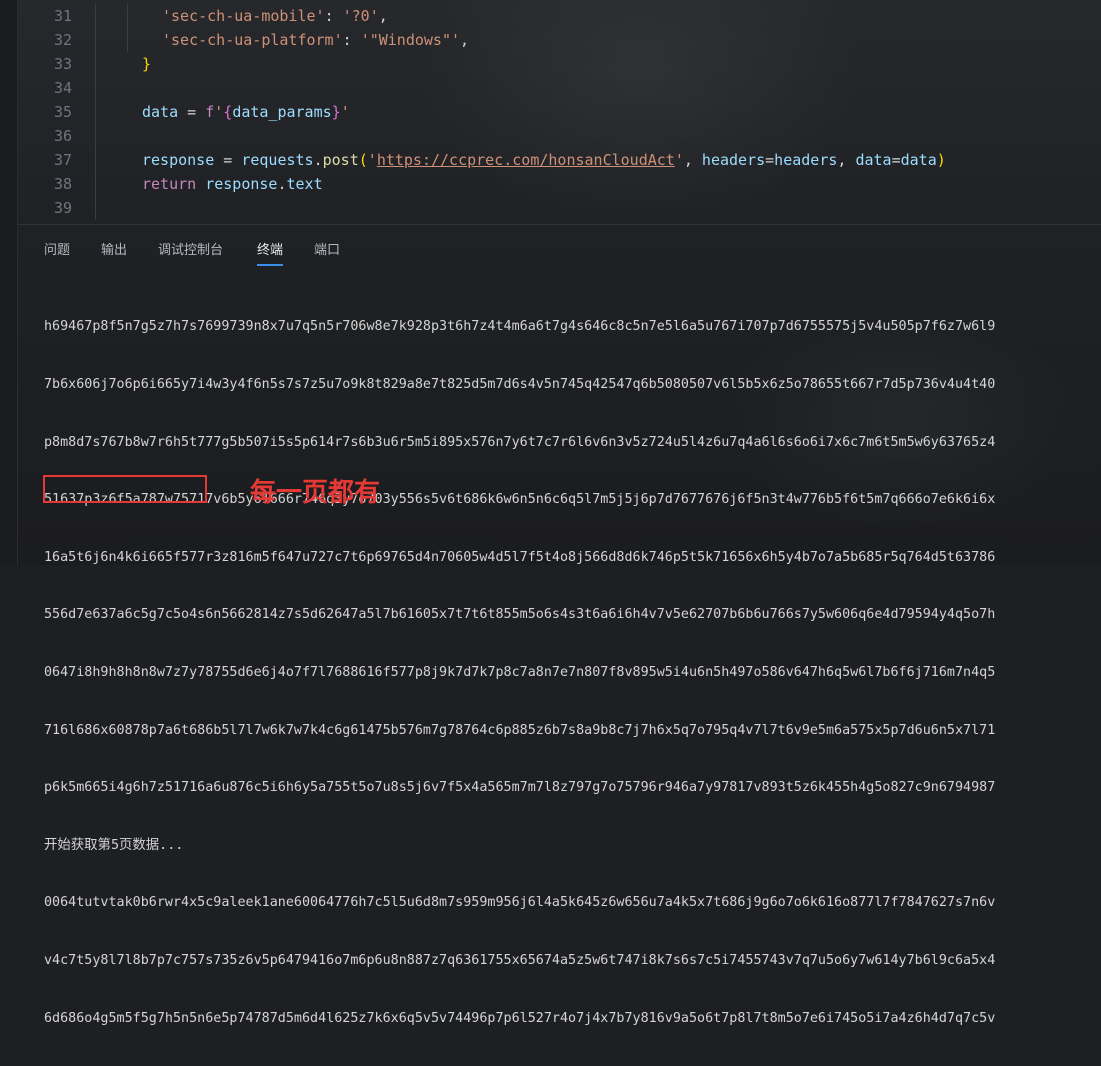 The width and height of the screenshot is (1101, 1066). What do you see at coordinates (9, 282) in the screenshot?
I see `side-panel-edge` at bounding box center [9, 282].